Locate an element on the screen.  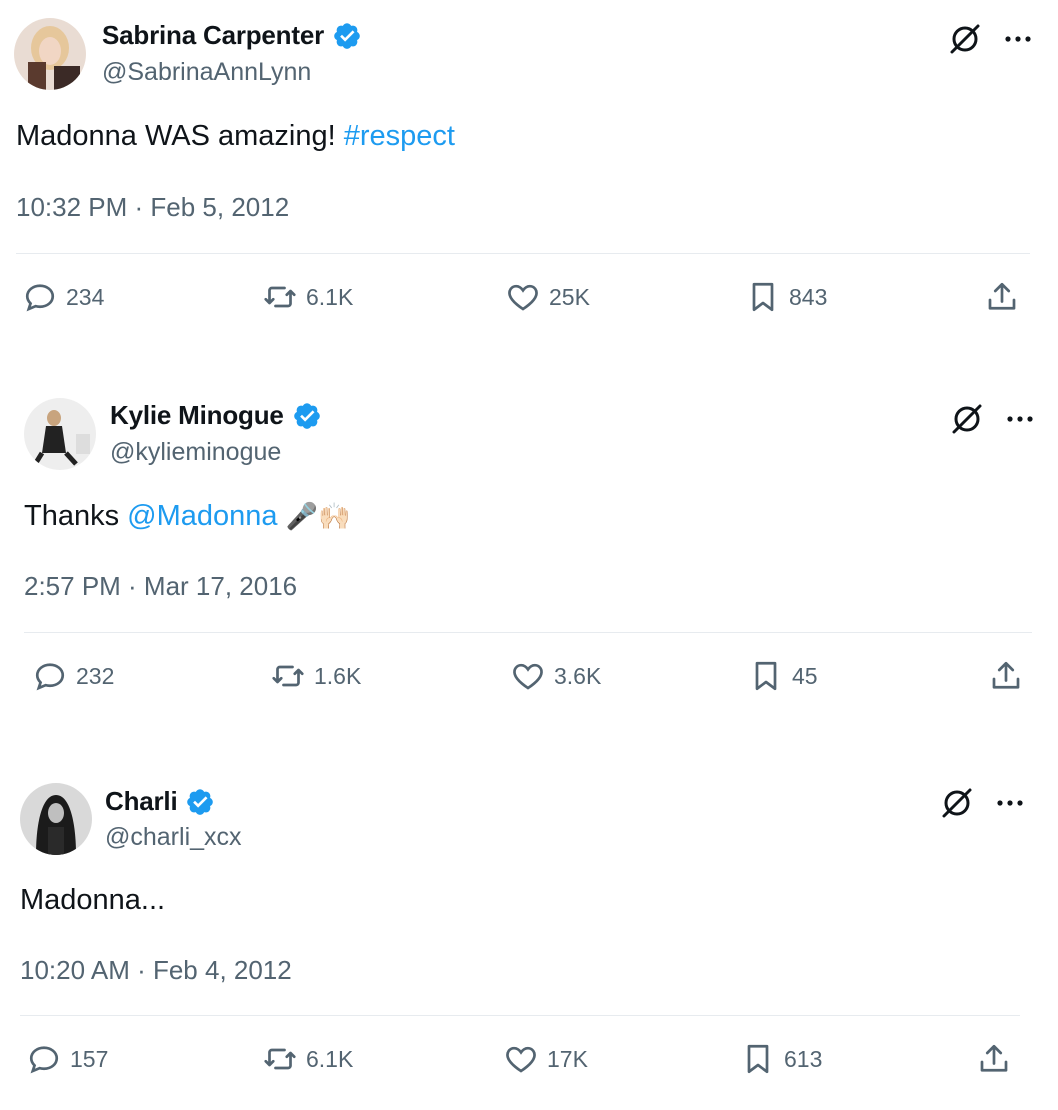
share-button is located at coordinates (998, 1059).